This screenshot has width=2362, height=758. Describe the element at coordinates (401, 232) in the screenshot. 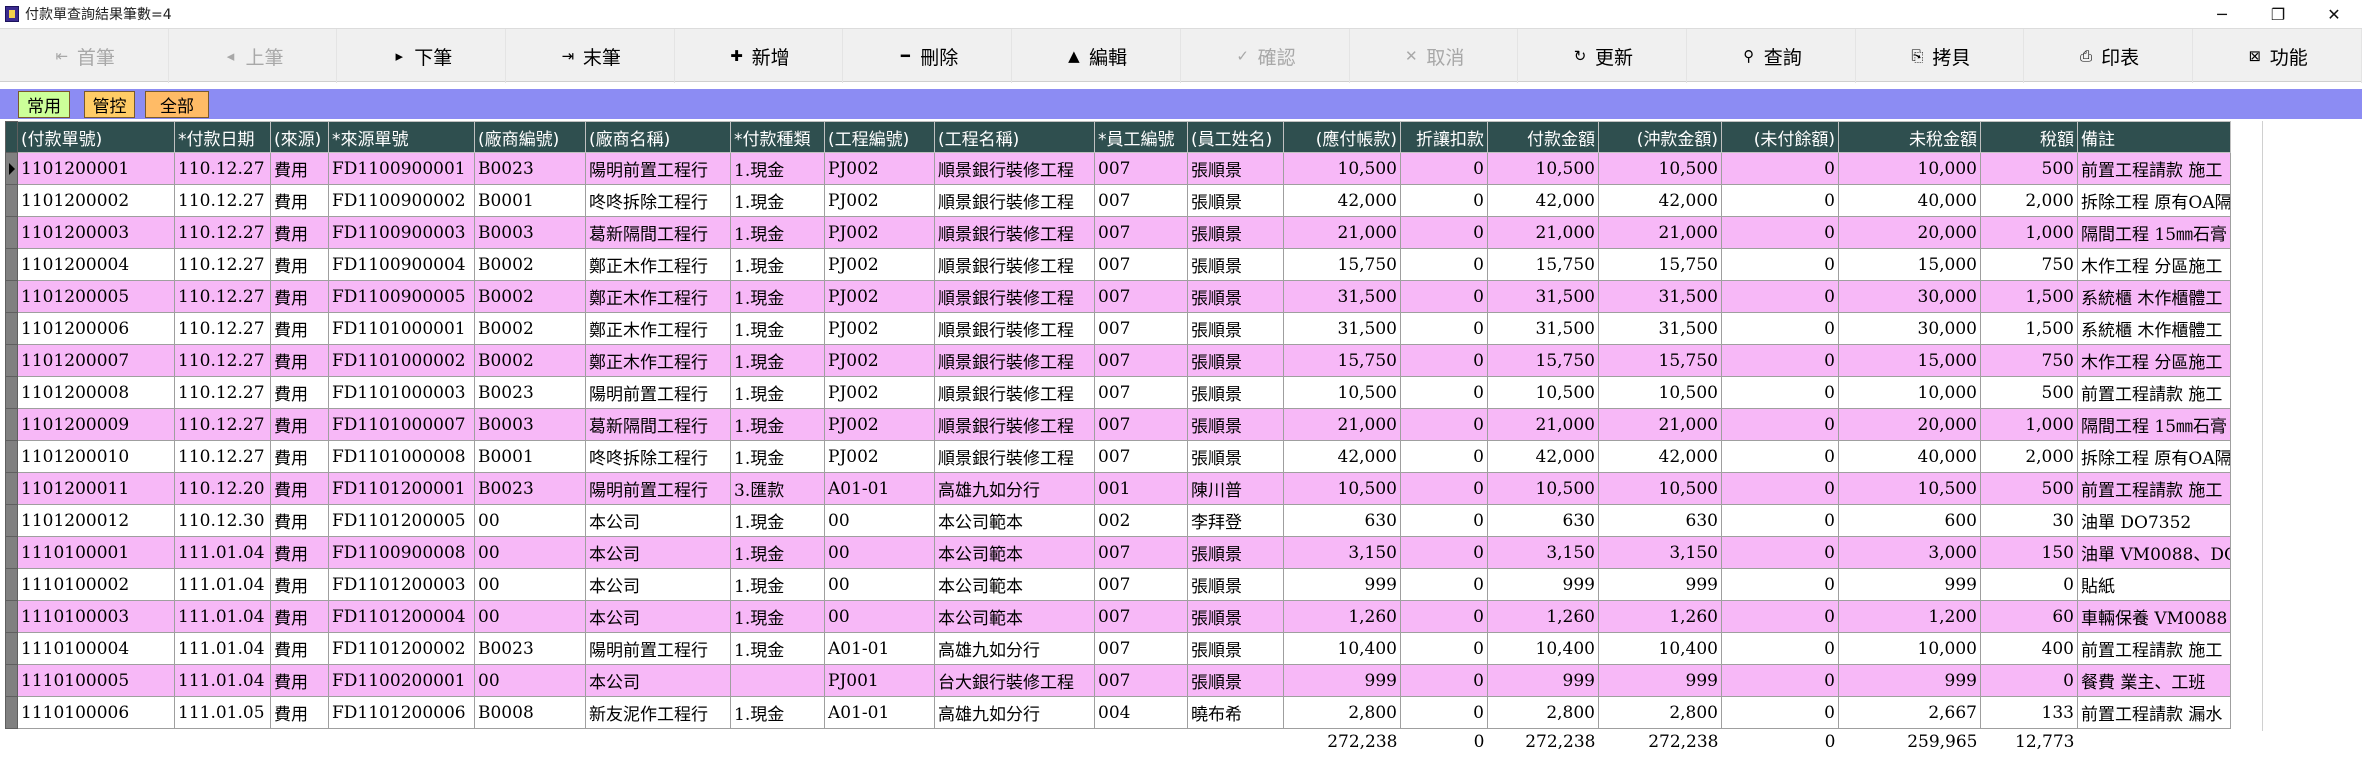

I see `table-cell: FD1100900003` at that location.